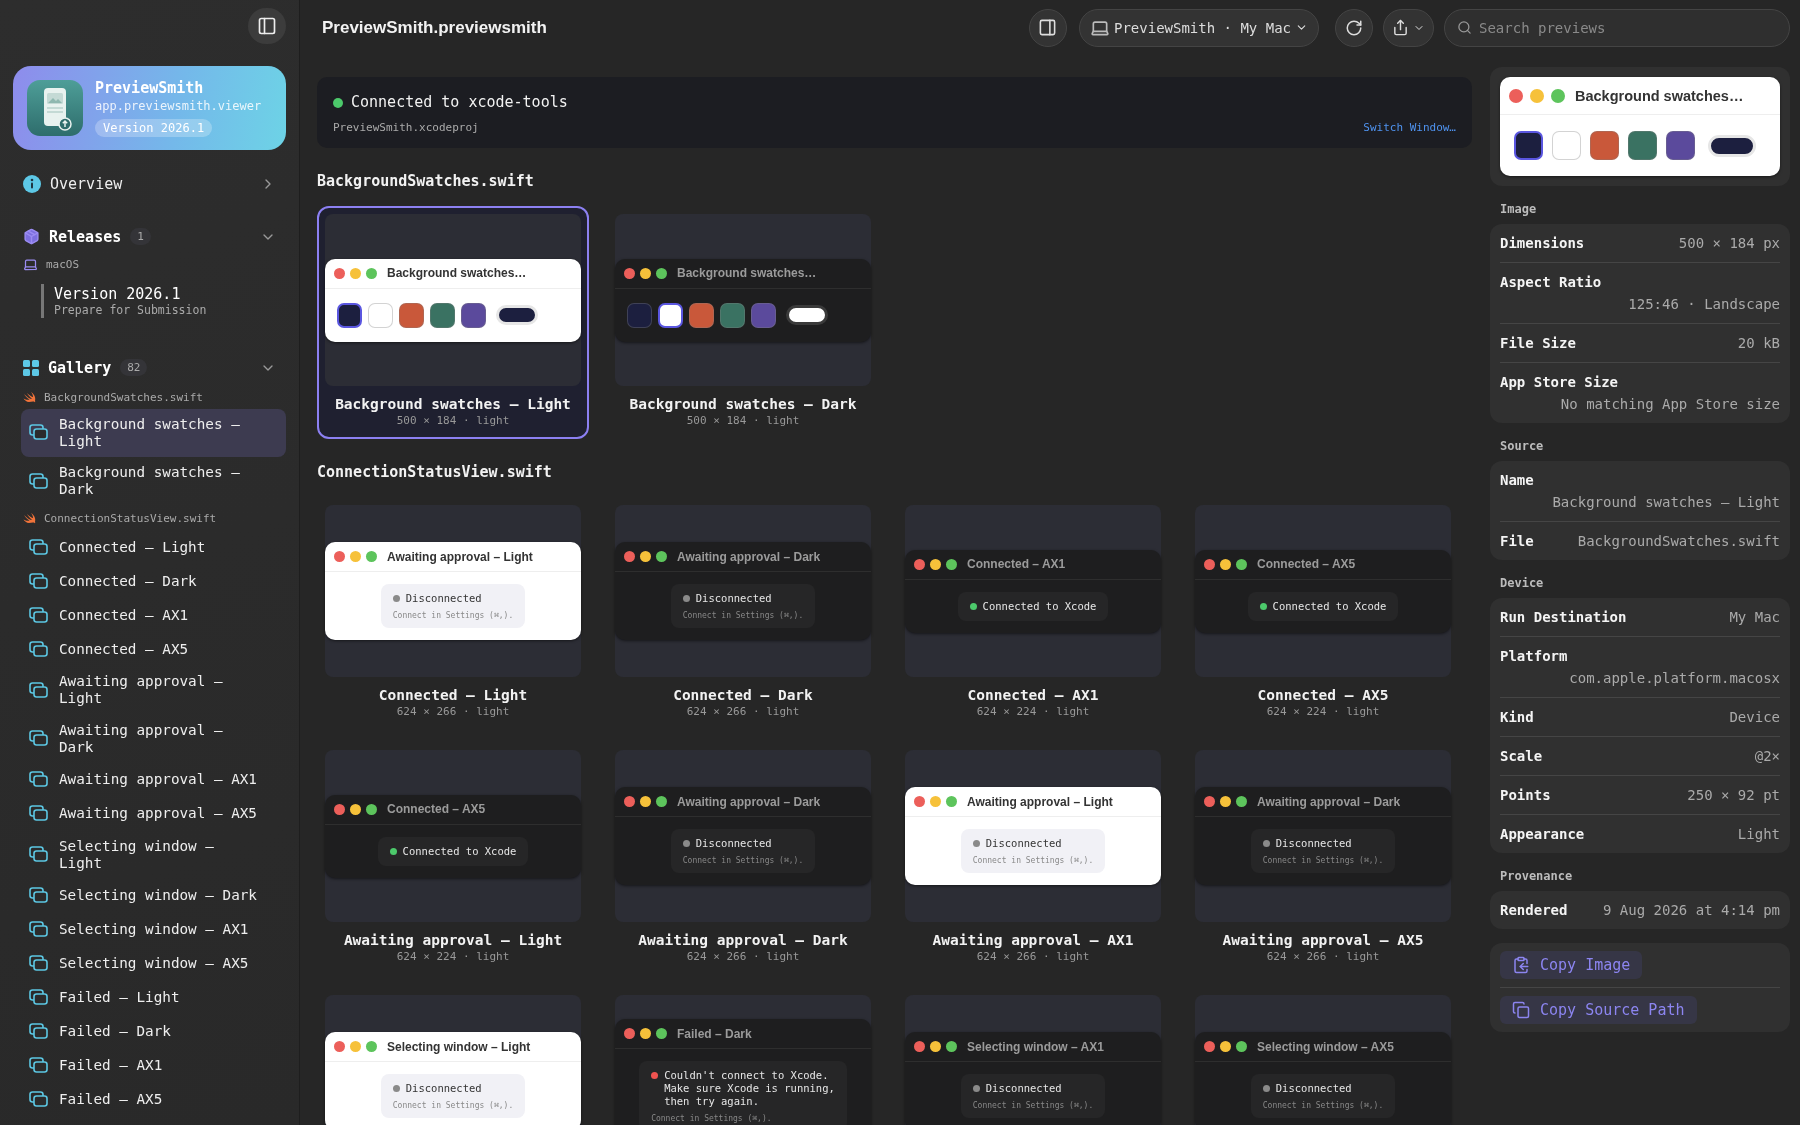  Describe the element at coordinates (1534, 910) in the screenshot. I see `info-label: Rendered` at that location.